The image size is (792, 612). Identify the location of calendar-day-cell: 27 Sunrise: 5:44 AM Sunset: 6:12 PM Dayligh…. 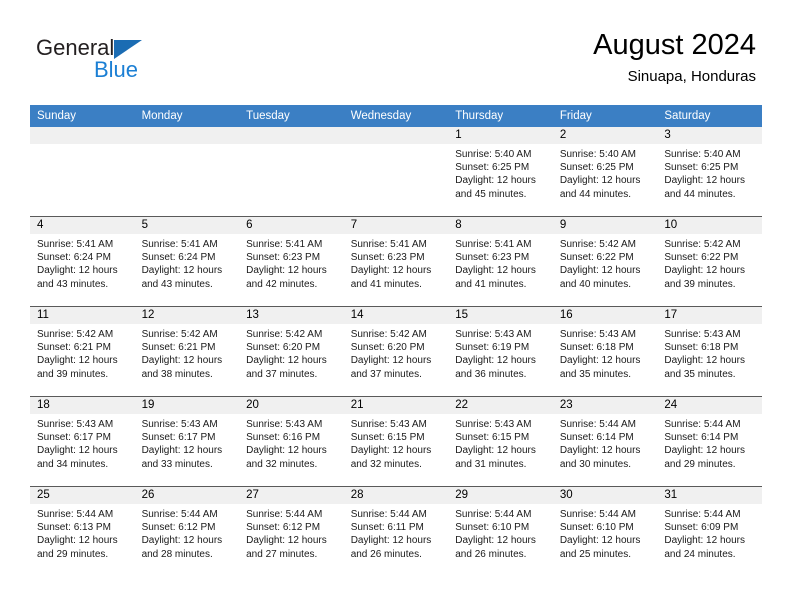
(291, 531).